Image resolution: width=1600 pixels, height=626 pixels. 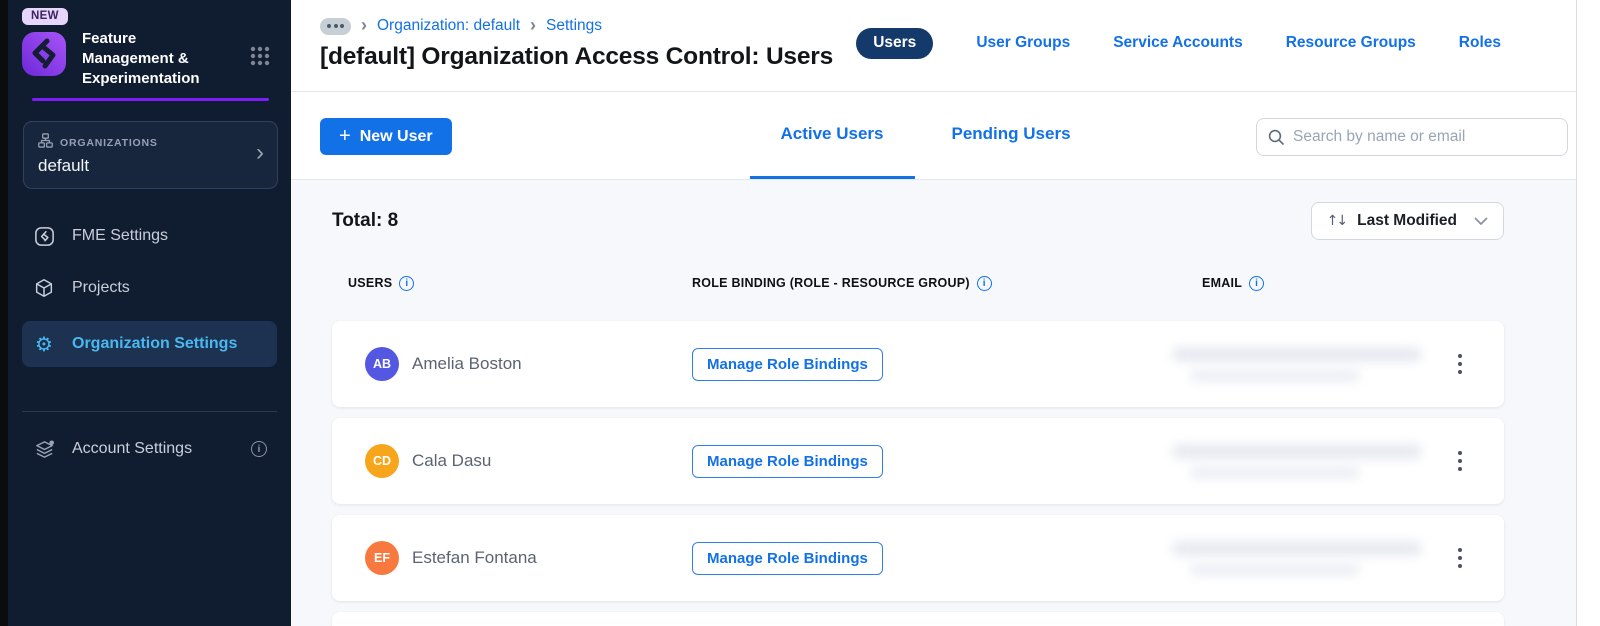 I want to click on organizations-label: ORGANIZATIONS, so click(x=109, y=143).